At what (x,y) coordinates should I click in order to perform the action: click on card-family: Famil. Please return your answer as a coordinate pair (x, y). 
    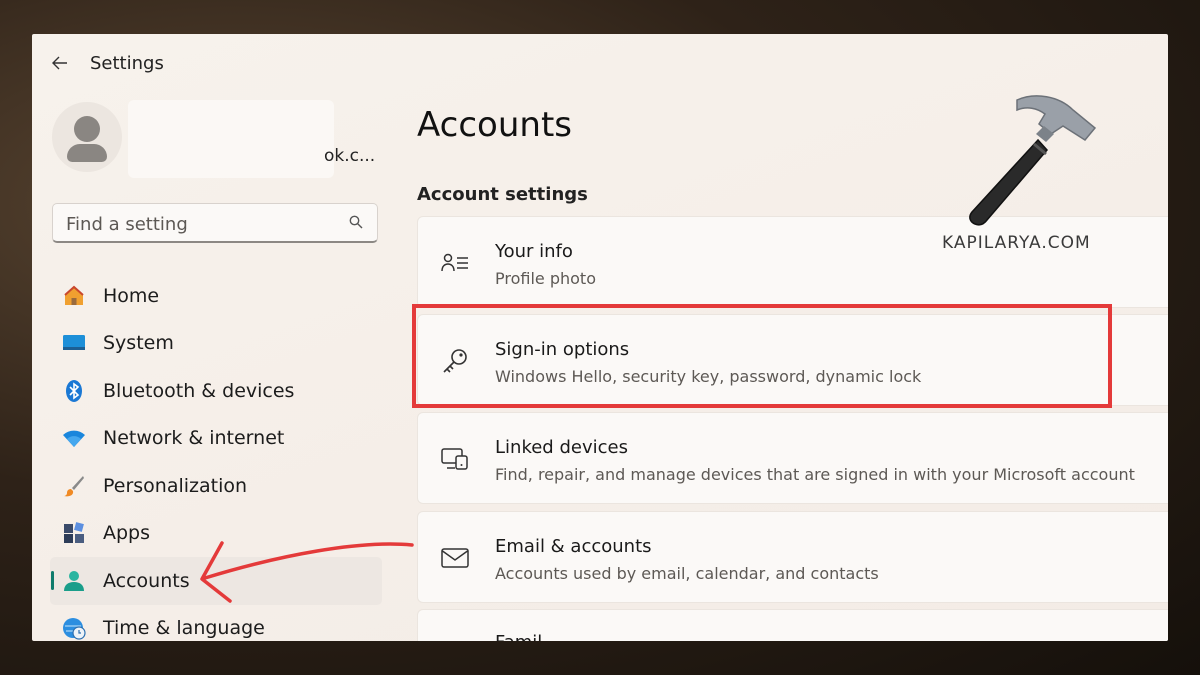
    Looking at the image, I should click on (792, 625).